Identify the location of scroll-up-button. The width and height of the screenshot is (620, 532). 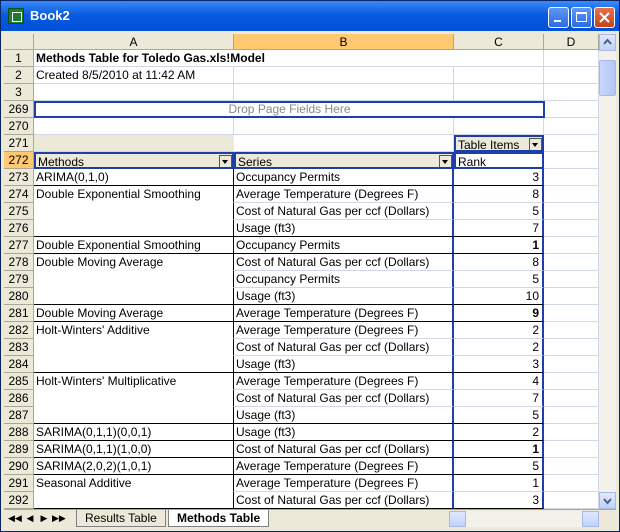
(607, 42).